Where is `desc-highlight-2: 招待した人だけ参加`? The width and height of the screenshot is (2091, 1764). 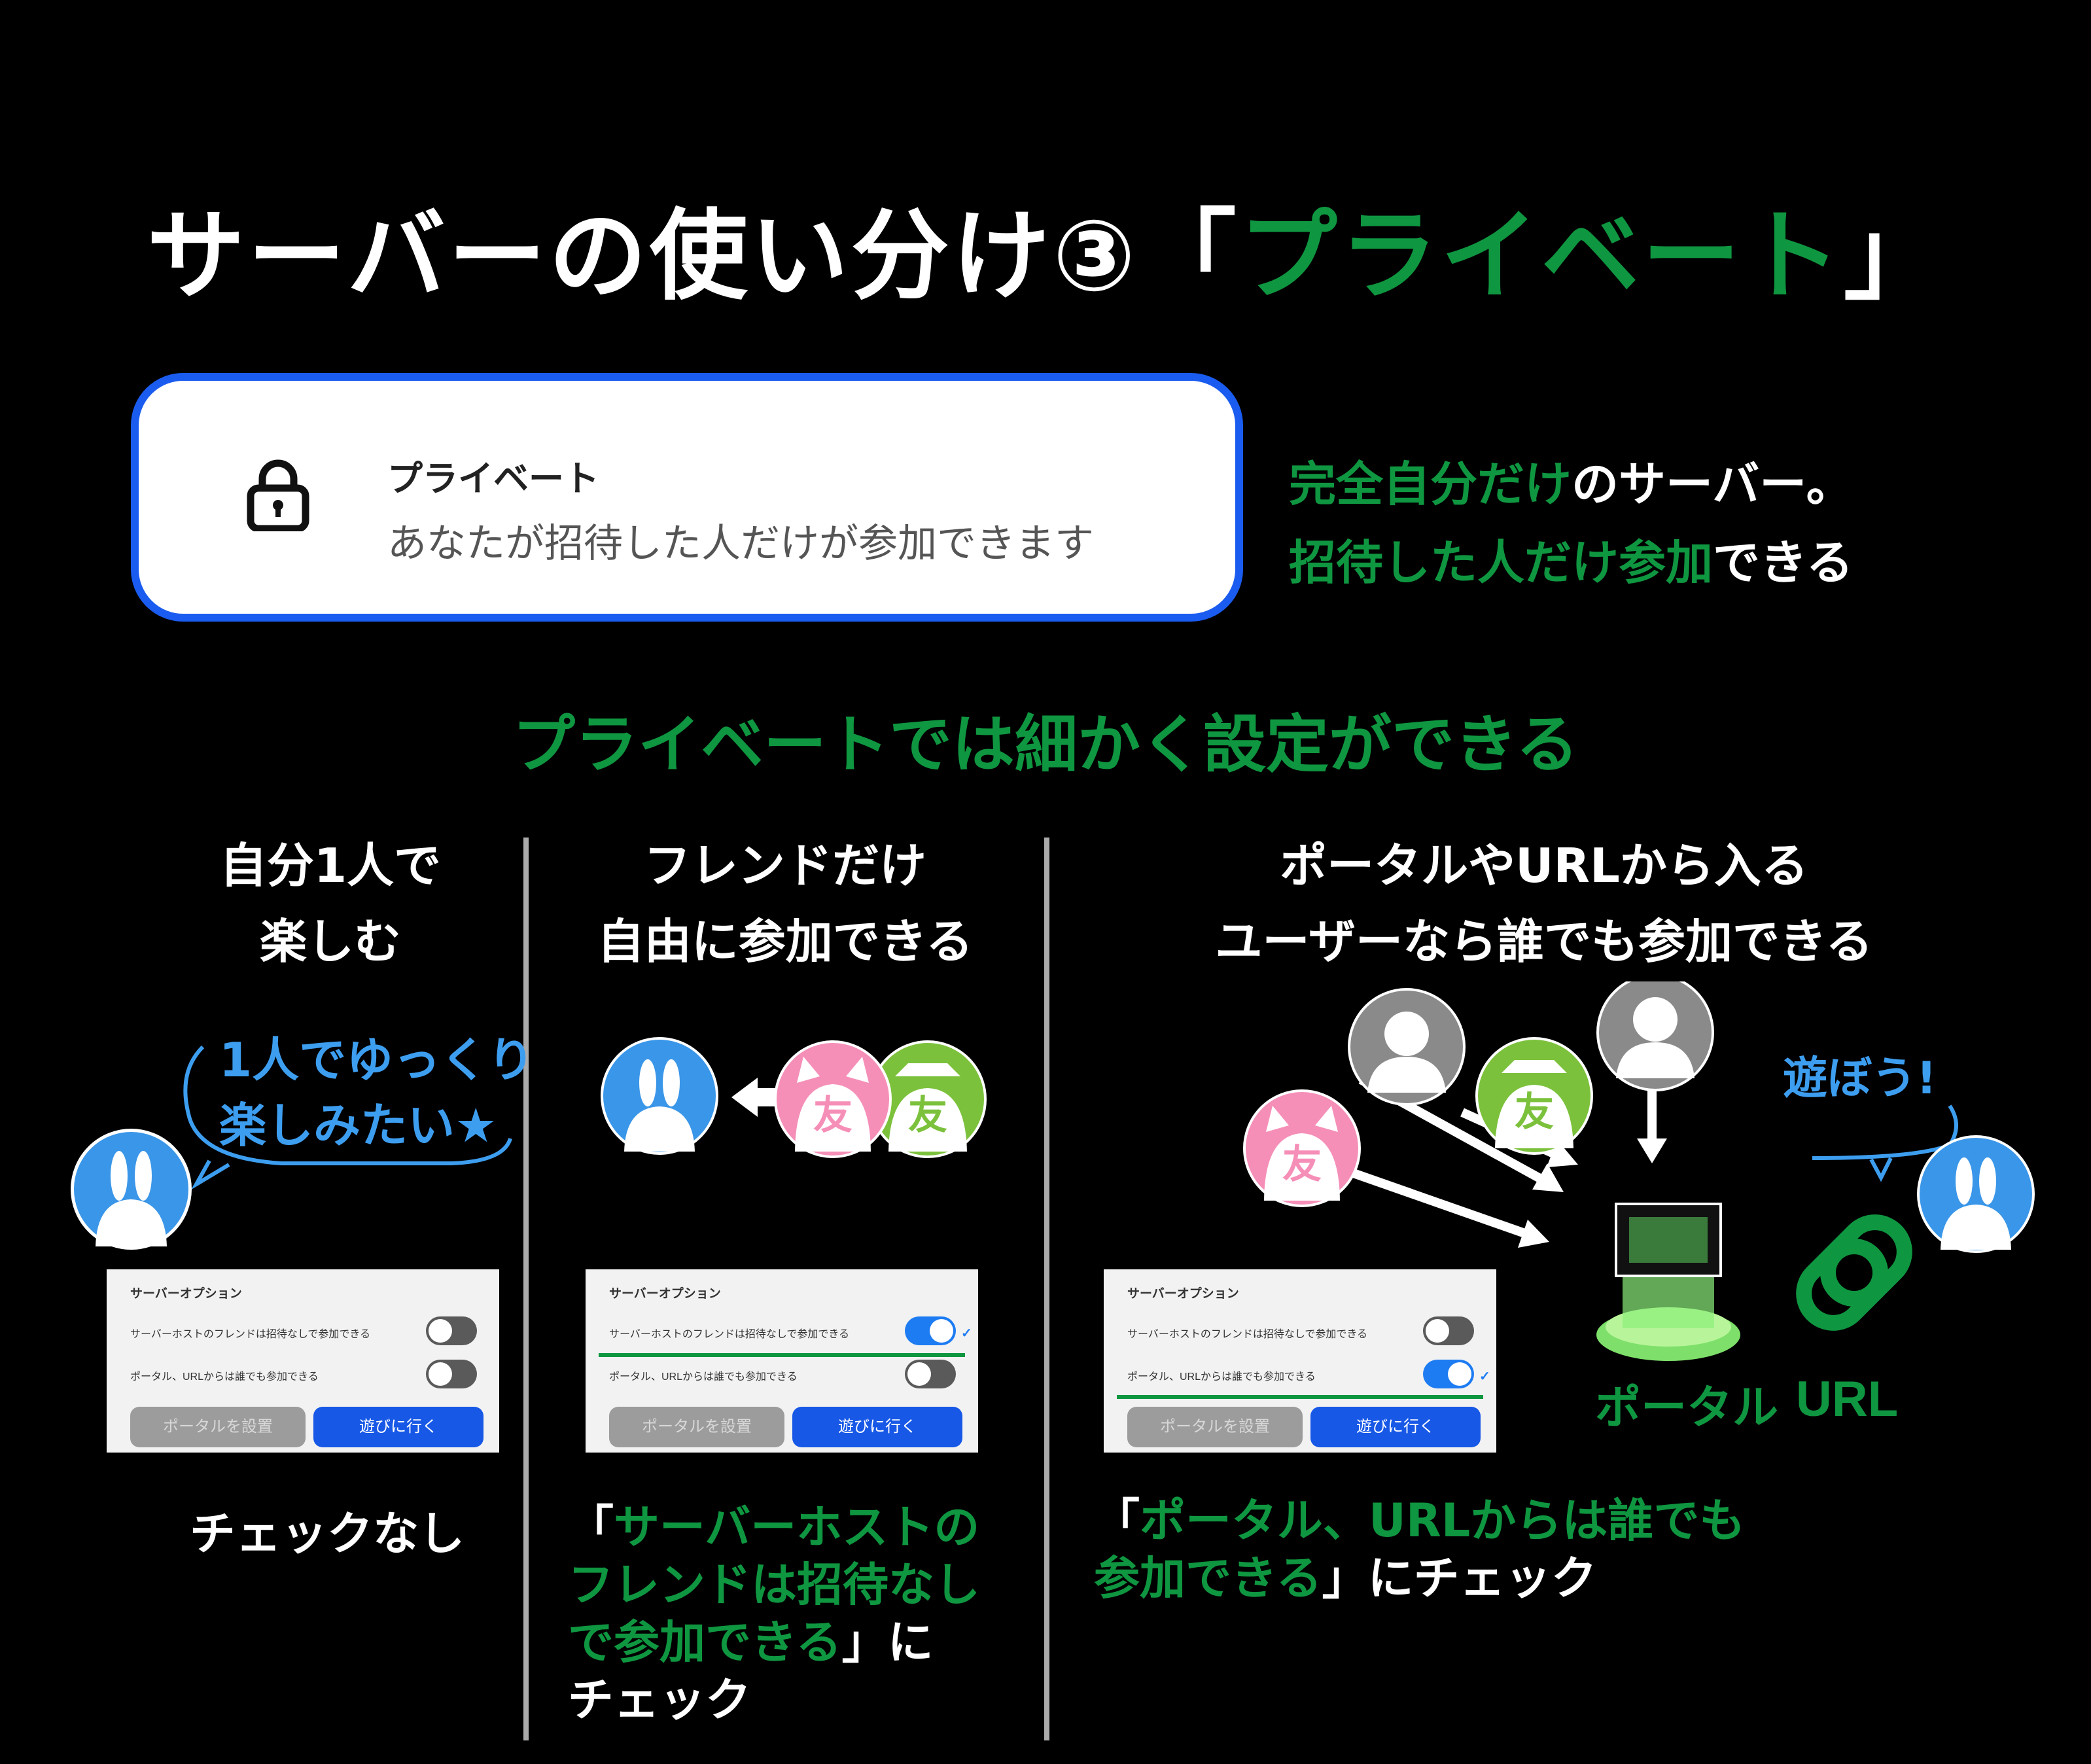 desc-highlight-2: 招待した人だけ参加 is located at coordinates (1501, 562).